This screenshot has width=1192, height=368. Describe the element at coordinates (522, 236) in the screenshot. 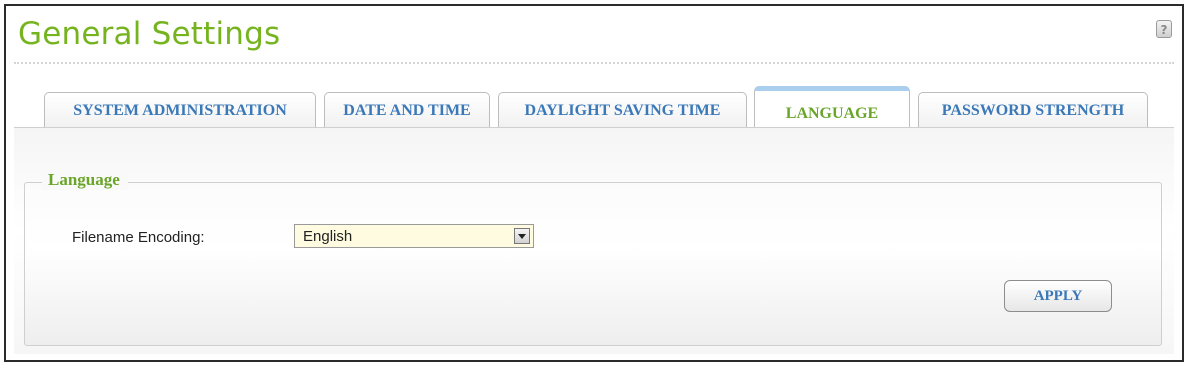

I see `chevron-down-icon` at that location.